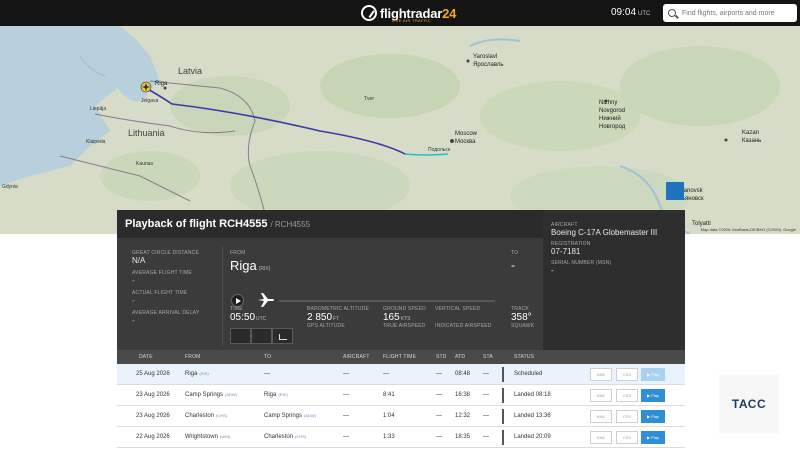 The height and width of the screenshot is (454, 800). What do you see at coordinates (190, 71) in the screenshot?
I see `map-label-latvia: Latvia` at bounding box center [190, 71].